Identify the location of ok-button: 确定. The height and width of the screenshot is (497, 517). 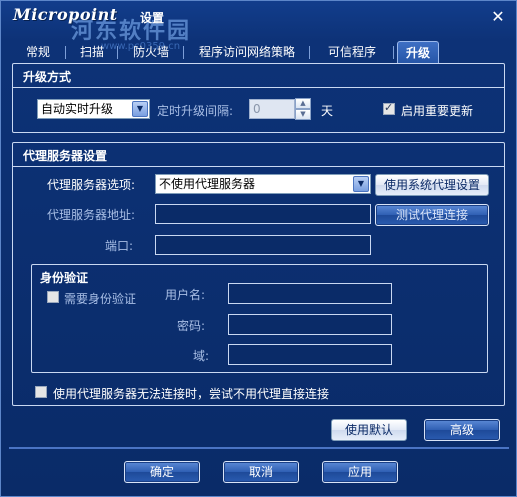
(162, 472).